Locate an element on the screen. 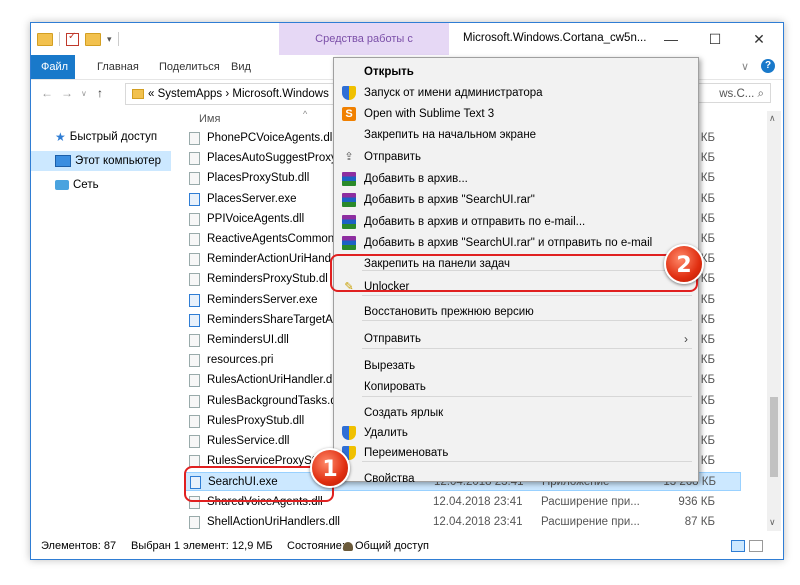 This screenshot has height=585, width=800. computer-icon is located at coordinates (63, 161).